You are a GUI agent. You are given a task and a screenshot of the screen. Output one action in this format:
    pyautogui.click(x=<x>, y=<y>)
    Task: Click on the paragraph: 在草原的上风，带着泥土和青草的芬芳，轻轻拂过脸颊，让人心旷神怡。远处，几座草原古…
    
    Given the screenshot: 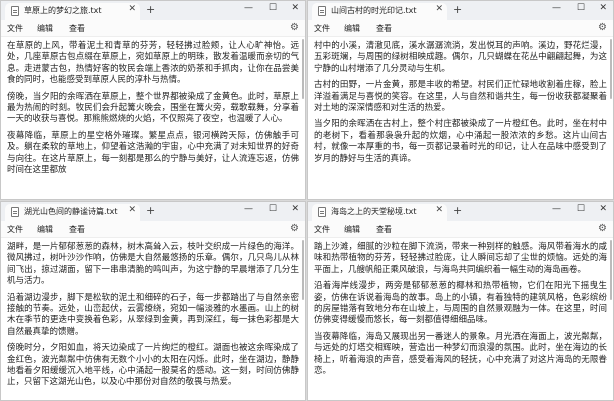 What is the action you would take?
    pyautogui.click(x=153, y=63)
    